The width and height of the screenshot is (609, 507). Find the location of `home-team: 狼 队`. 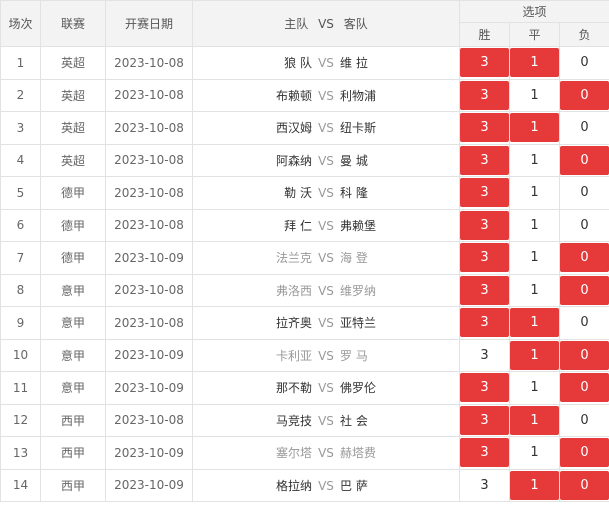

home-team: 狼 队 is located at coordinates (298, 63).